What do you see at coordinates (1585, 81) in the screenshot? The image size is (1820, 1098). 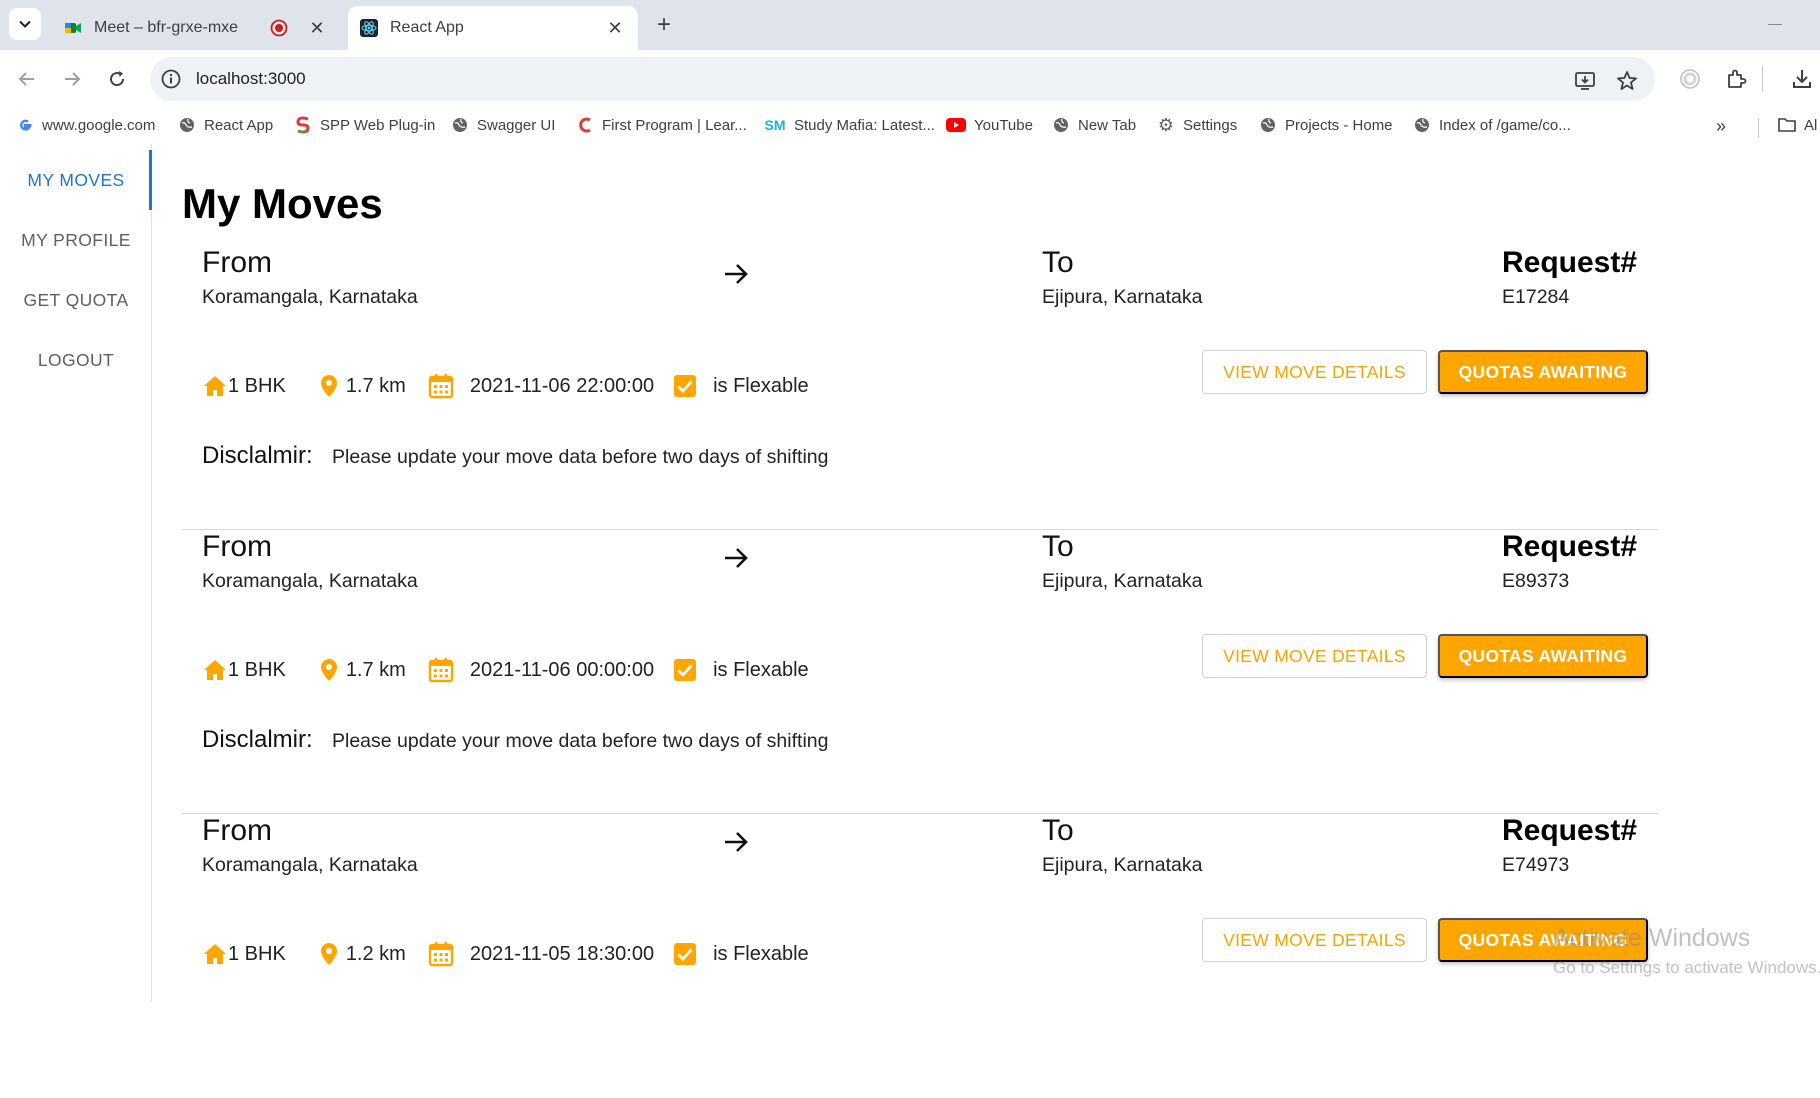 I see `install-app-icon` at bounding box center [1585, 81].